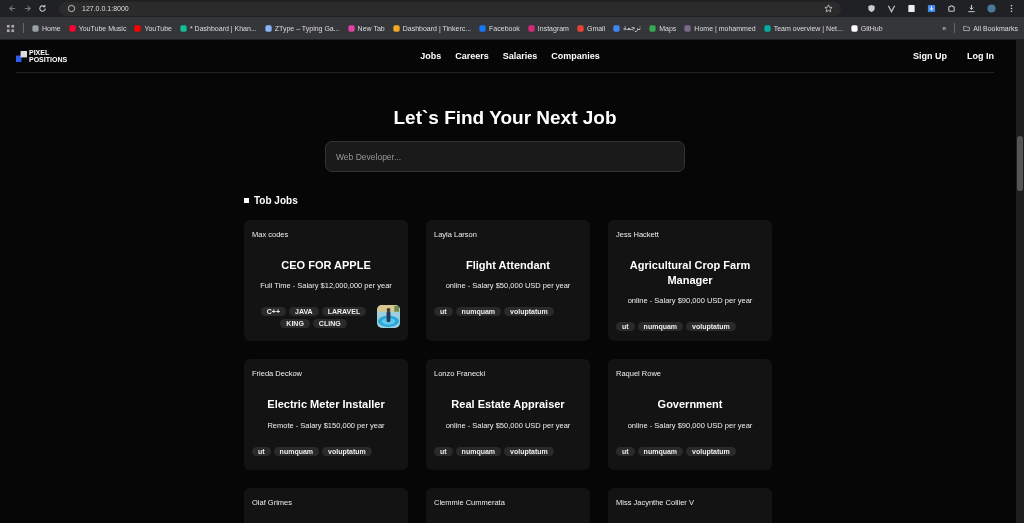  What do you see at coordinates (891, 8) in the screenshot?
I see `chevron-icon` at bounding box center [891, 8].